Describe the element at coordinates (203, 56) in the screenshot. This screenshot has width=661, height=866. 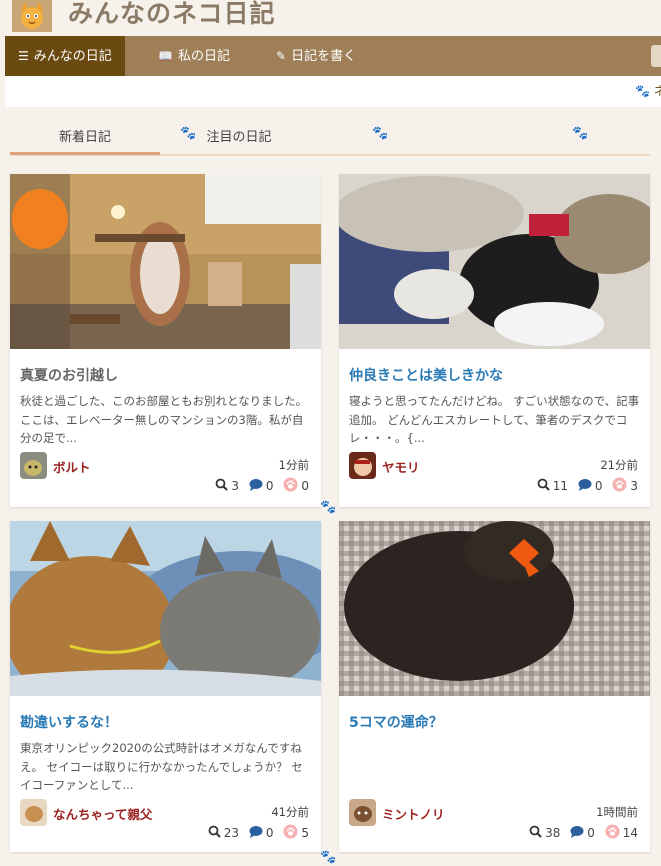
I see `nav-item-label: 私の日記` at that location.